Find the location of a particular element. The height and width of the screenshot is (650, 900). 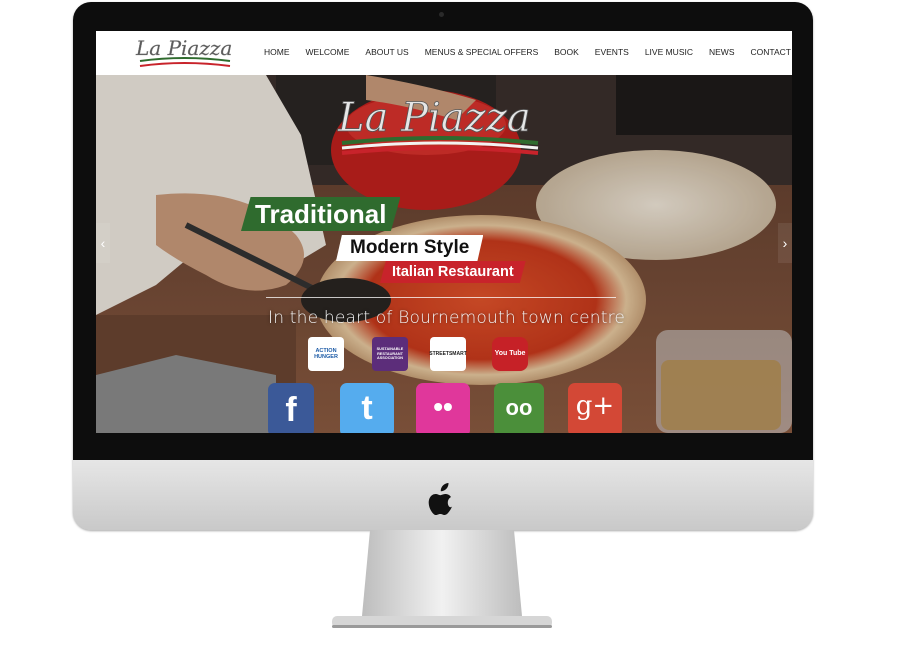

slider-prev-arrow: ‹ is located at coordinates (103, 243).